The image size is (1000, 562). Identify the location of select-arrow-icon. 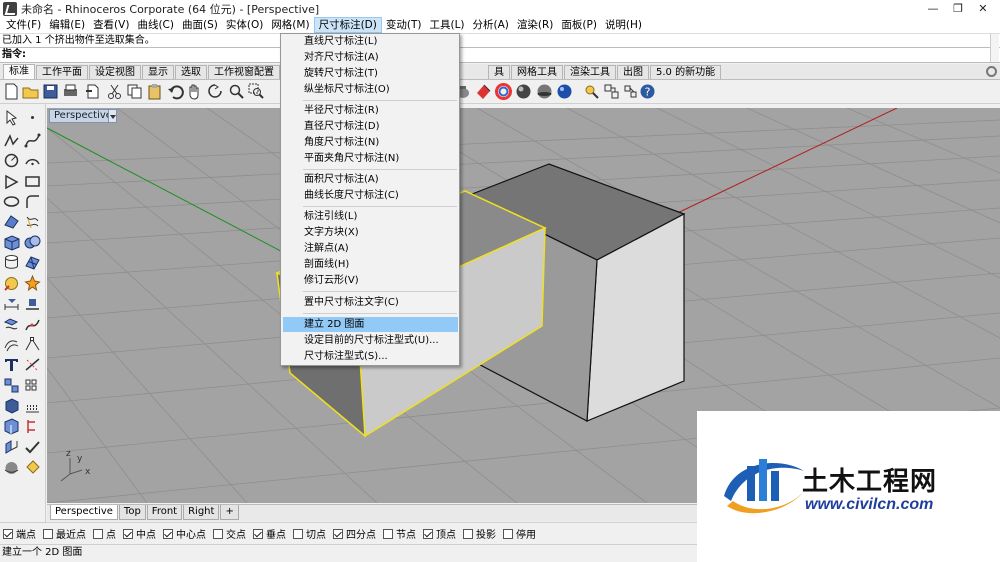
(11, 117).